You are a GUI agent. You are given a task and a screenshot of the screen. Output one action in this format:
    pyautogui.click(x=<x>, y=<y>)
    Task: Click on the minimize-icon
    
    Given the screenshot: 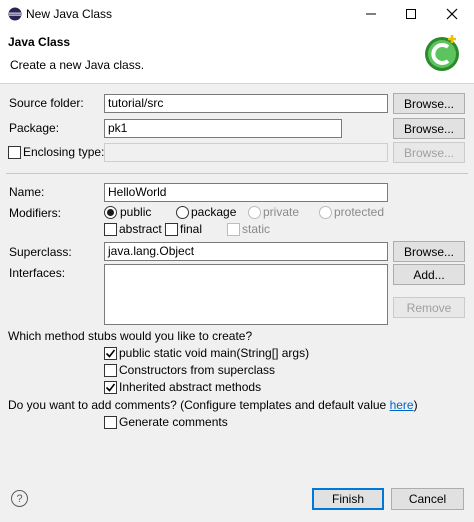 What is the action you would take?
    pyautogui.click(x=371, y=14)
    